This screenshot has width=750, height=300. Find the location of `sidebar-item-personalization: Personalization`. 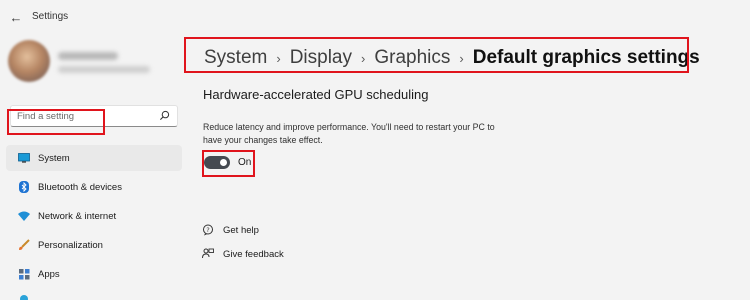

sidebar-item-personalization: Personalization is located at coordinates (94, 245).